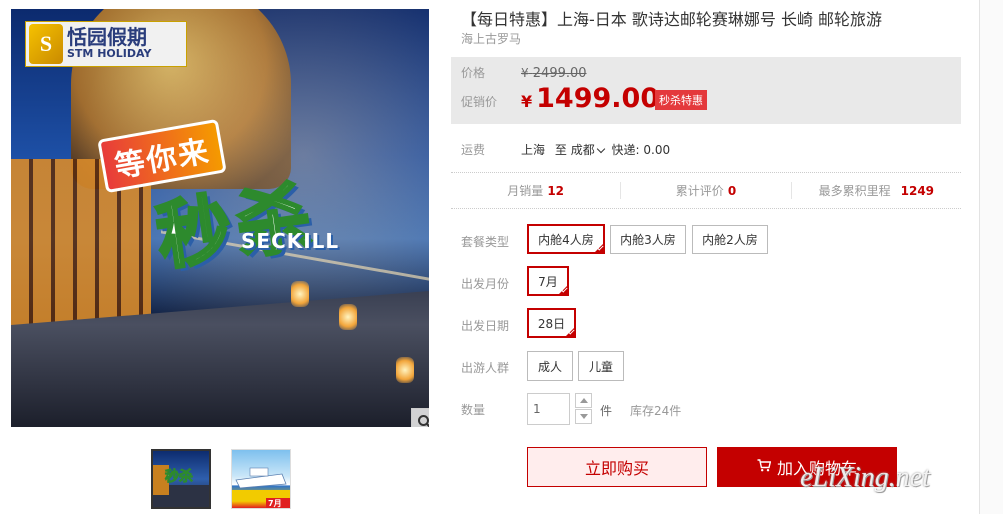 The image size is (1003, 514). I want to click on page-scrollbar, so click(991, 257).